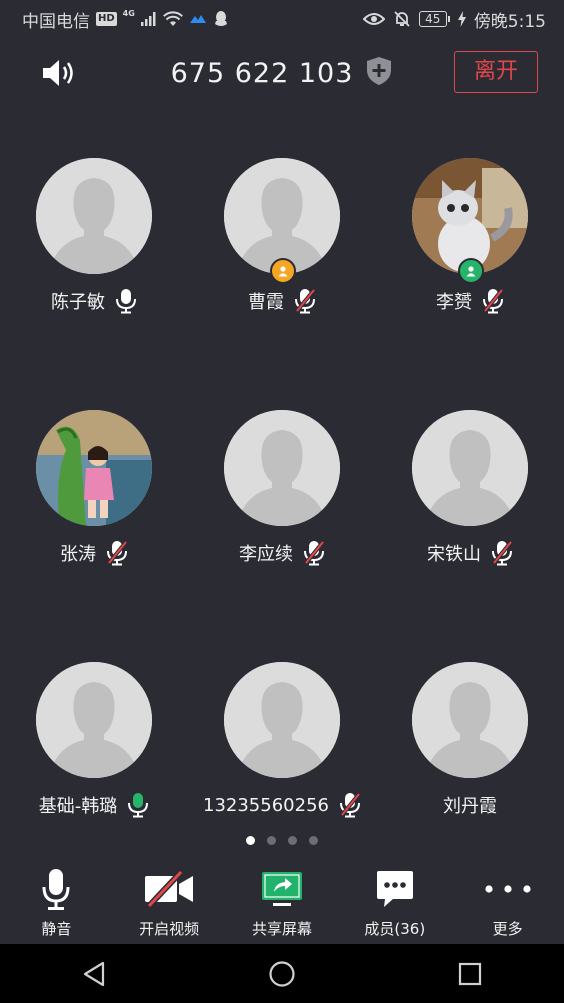  I want to click on participant-tile: 李应续, so click(282, 500).